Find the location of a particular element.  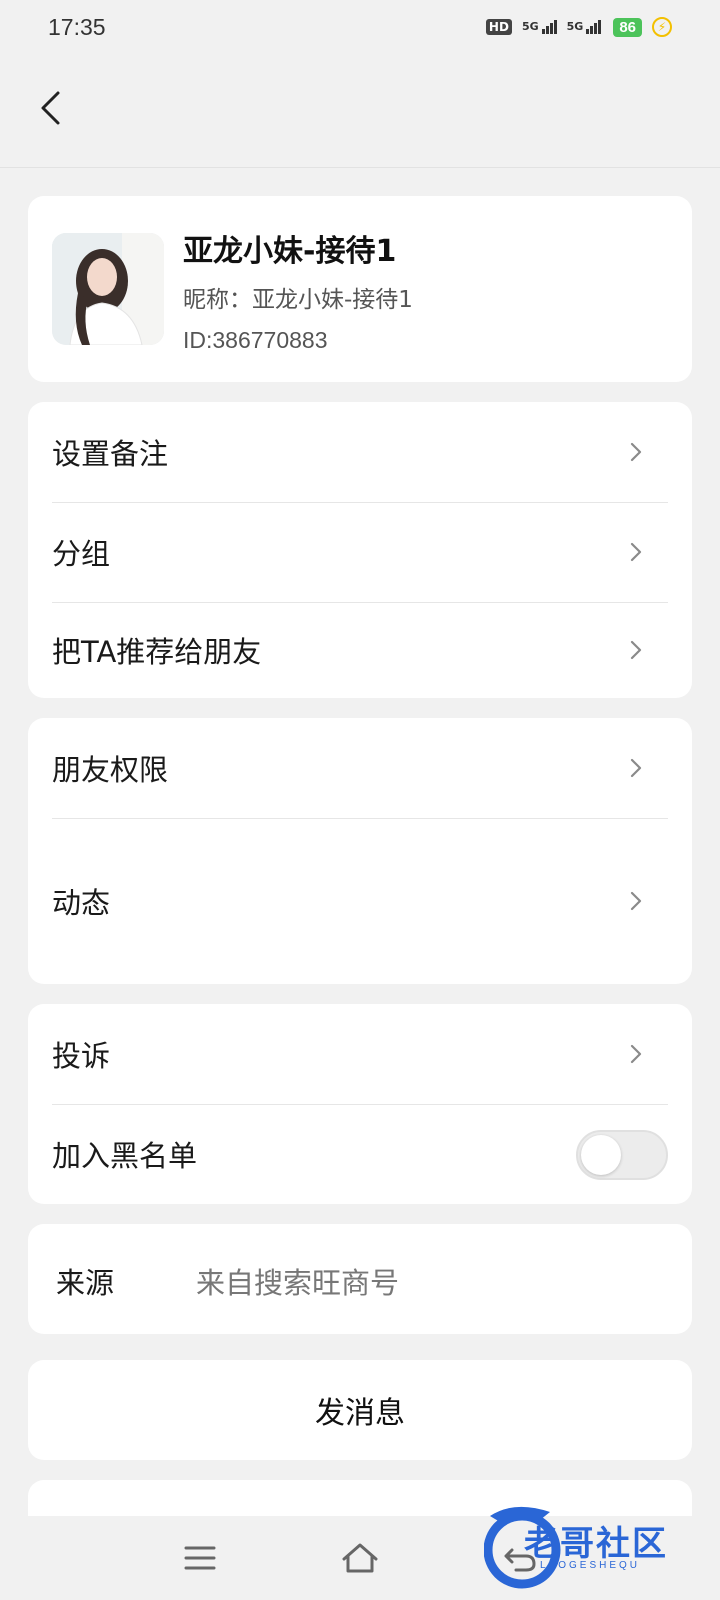

profile-name: 亚龙小妹-接待1 is located at coordinates (290, 251).